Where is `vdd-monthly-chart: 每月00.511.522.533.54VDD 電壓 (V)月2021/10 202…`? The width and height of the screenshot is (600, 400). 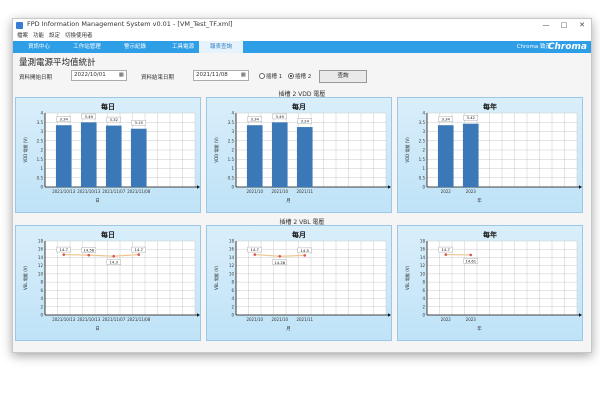
vdd-monthly-chart: 每月00.511.522.533.54VDD 電壓 (V)月2021/10 202… is located at coordinates (299, 155).